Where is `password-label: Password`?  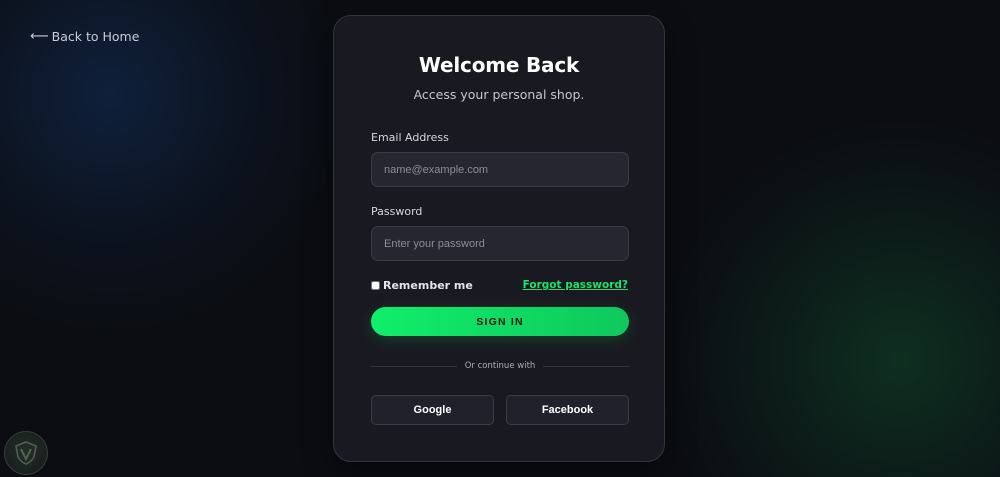
password-label: Password is located at coordinates (397, 211).